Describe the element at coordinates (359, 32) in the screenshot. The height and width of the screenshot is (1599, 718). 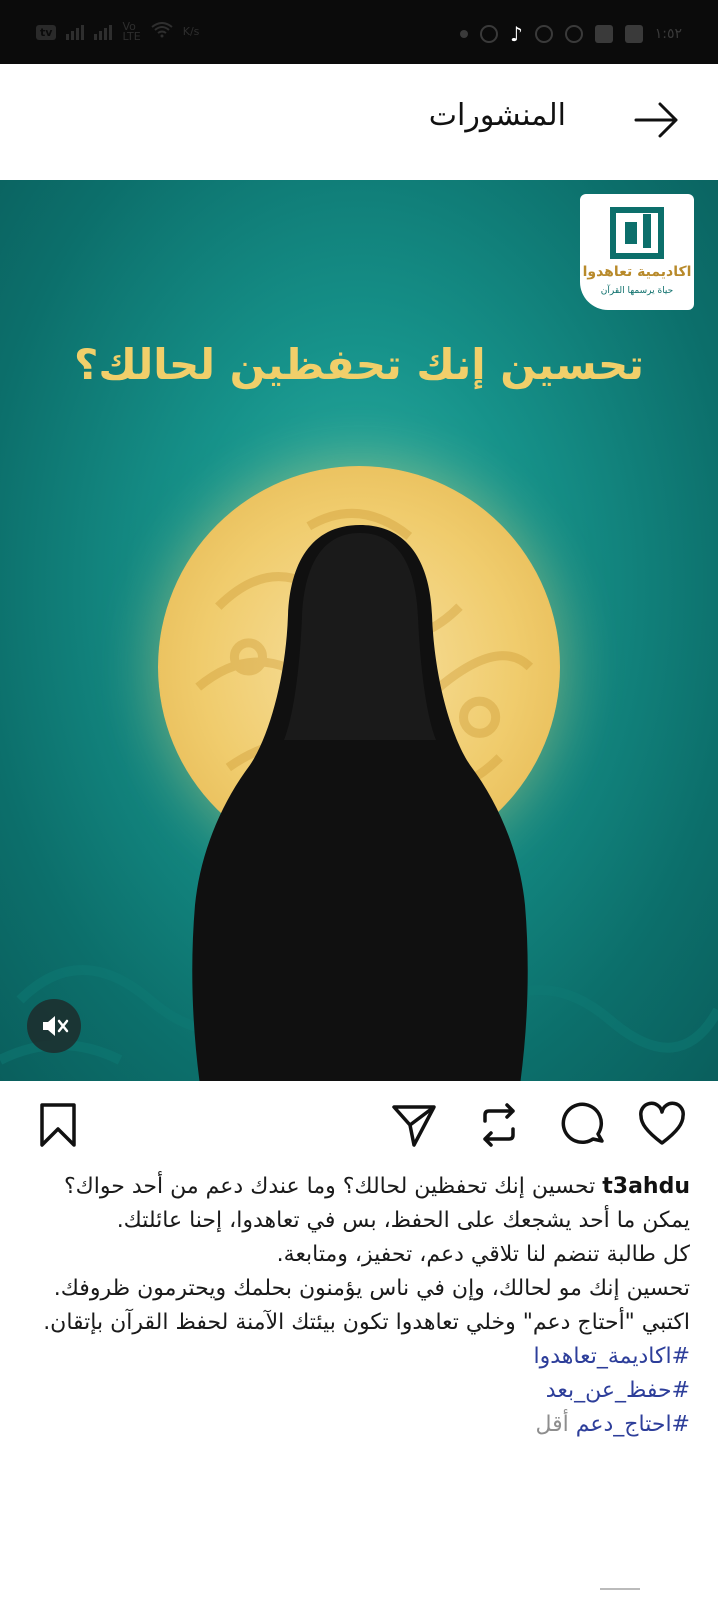
I see `status-bar: tv Vo LTE K/s ♪ ١:٥٢` at that location.